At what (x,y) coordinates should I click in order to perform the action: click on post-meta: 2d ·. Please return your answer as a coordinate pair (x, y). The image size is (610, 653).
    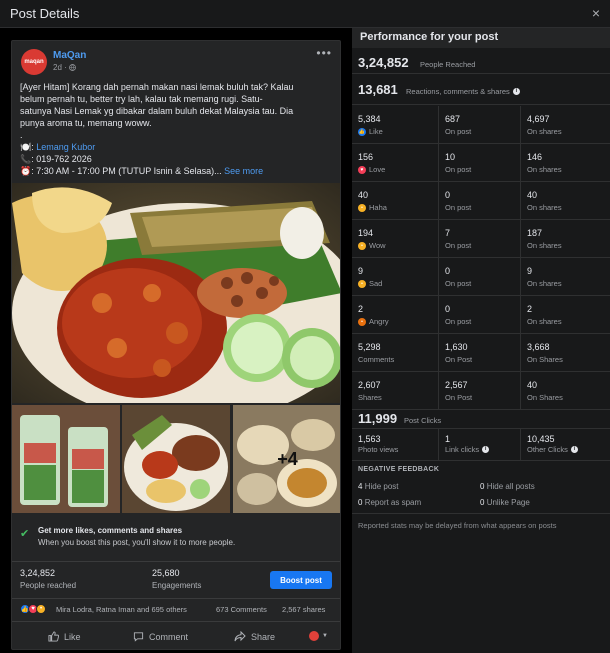
    Looking at the image, I should click on (64, 67).